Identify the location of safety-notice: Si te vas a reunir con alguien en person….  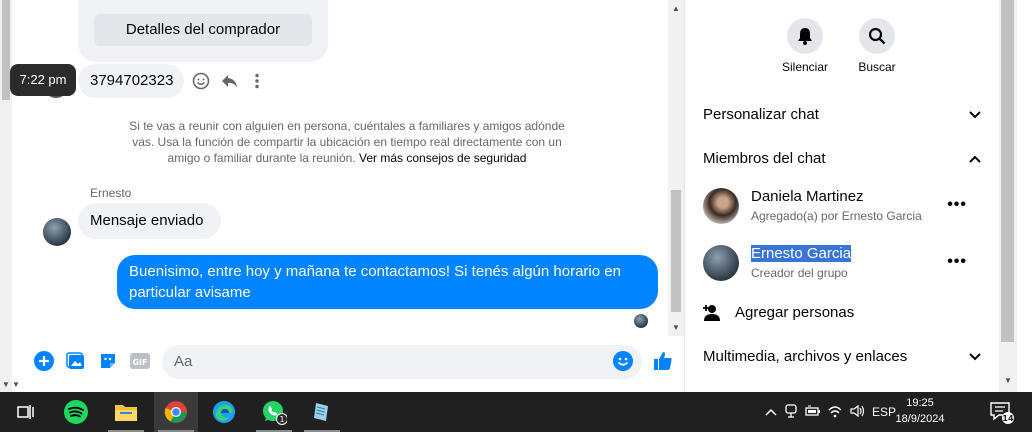
(347, 142).